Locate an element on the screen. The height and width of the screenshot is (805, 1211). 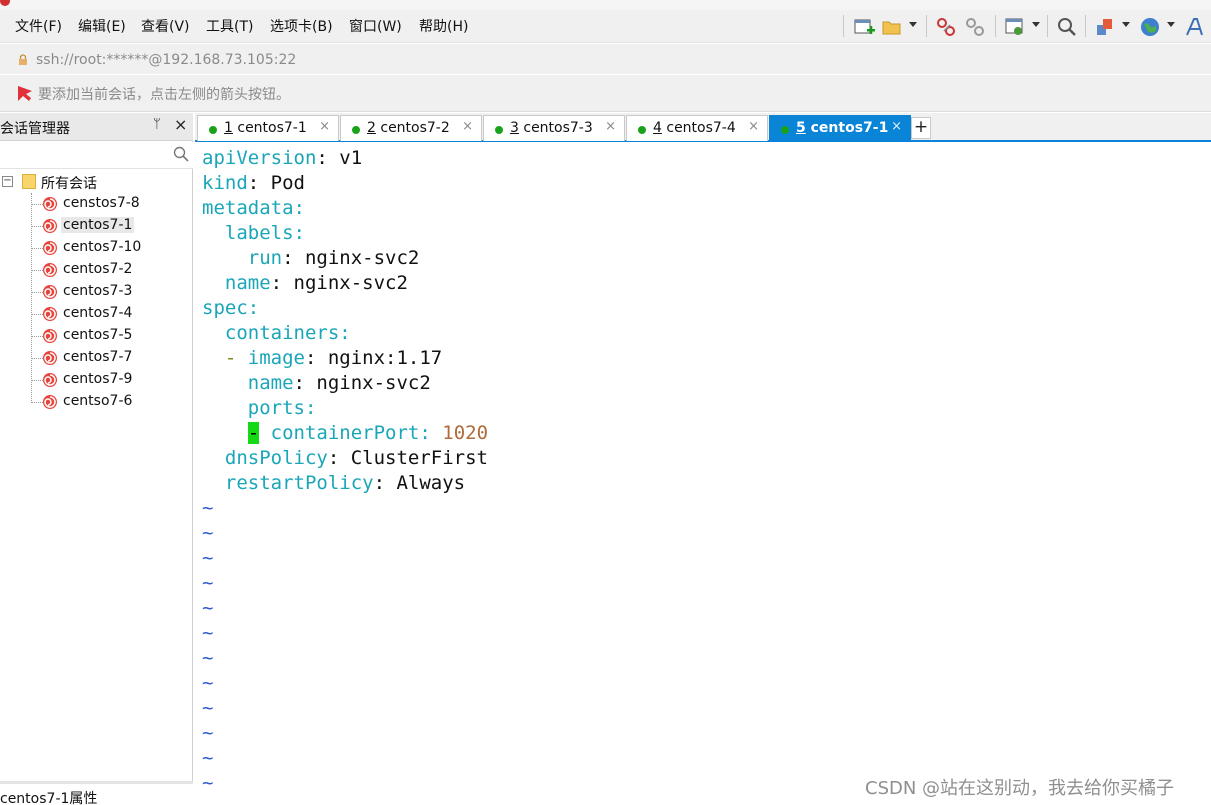
tab-number: 2 is located at coordinates (371, 128).